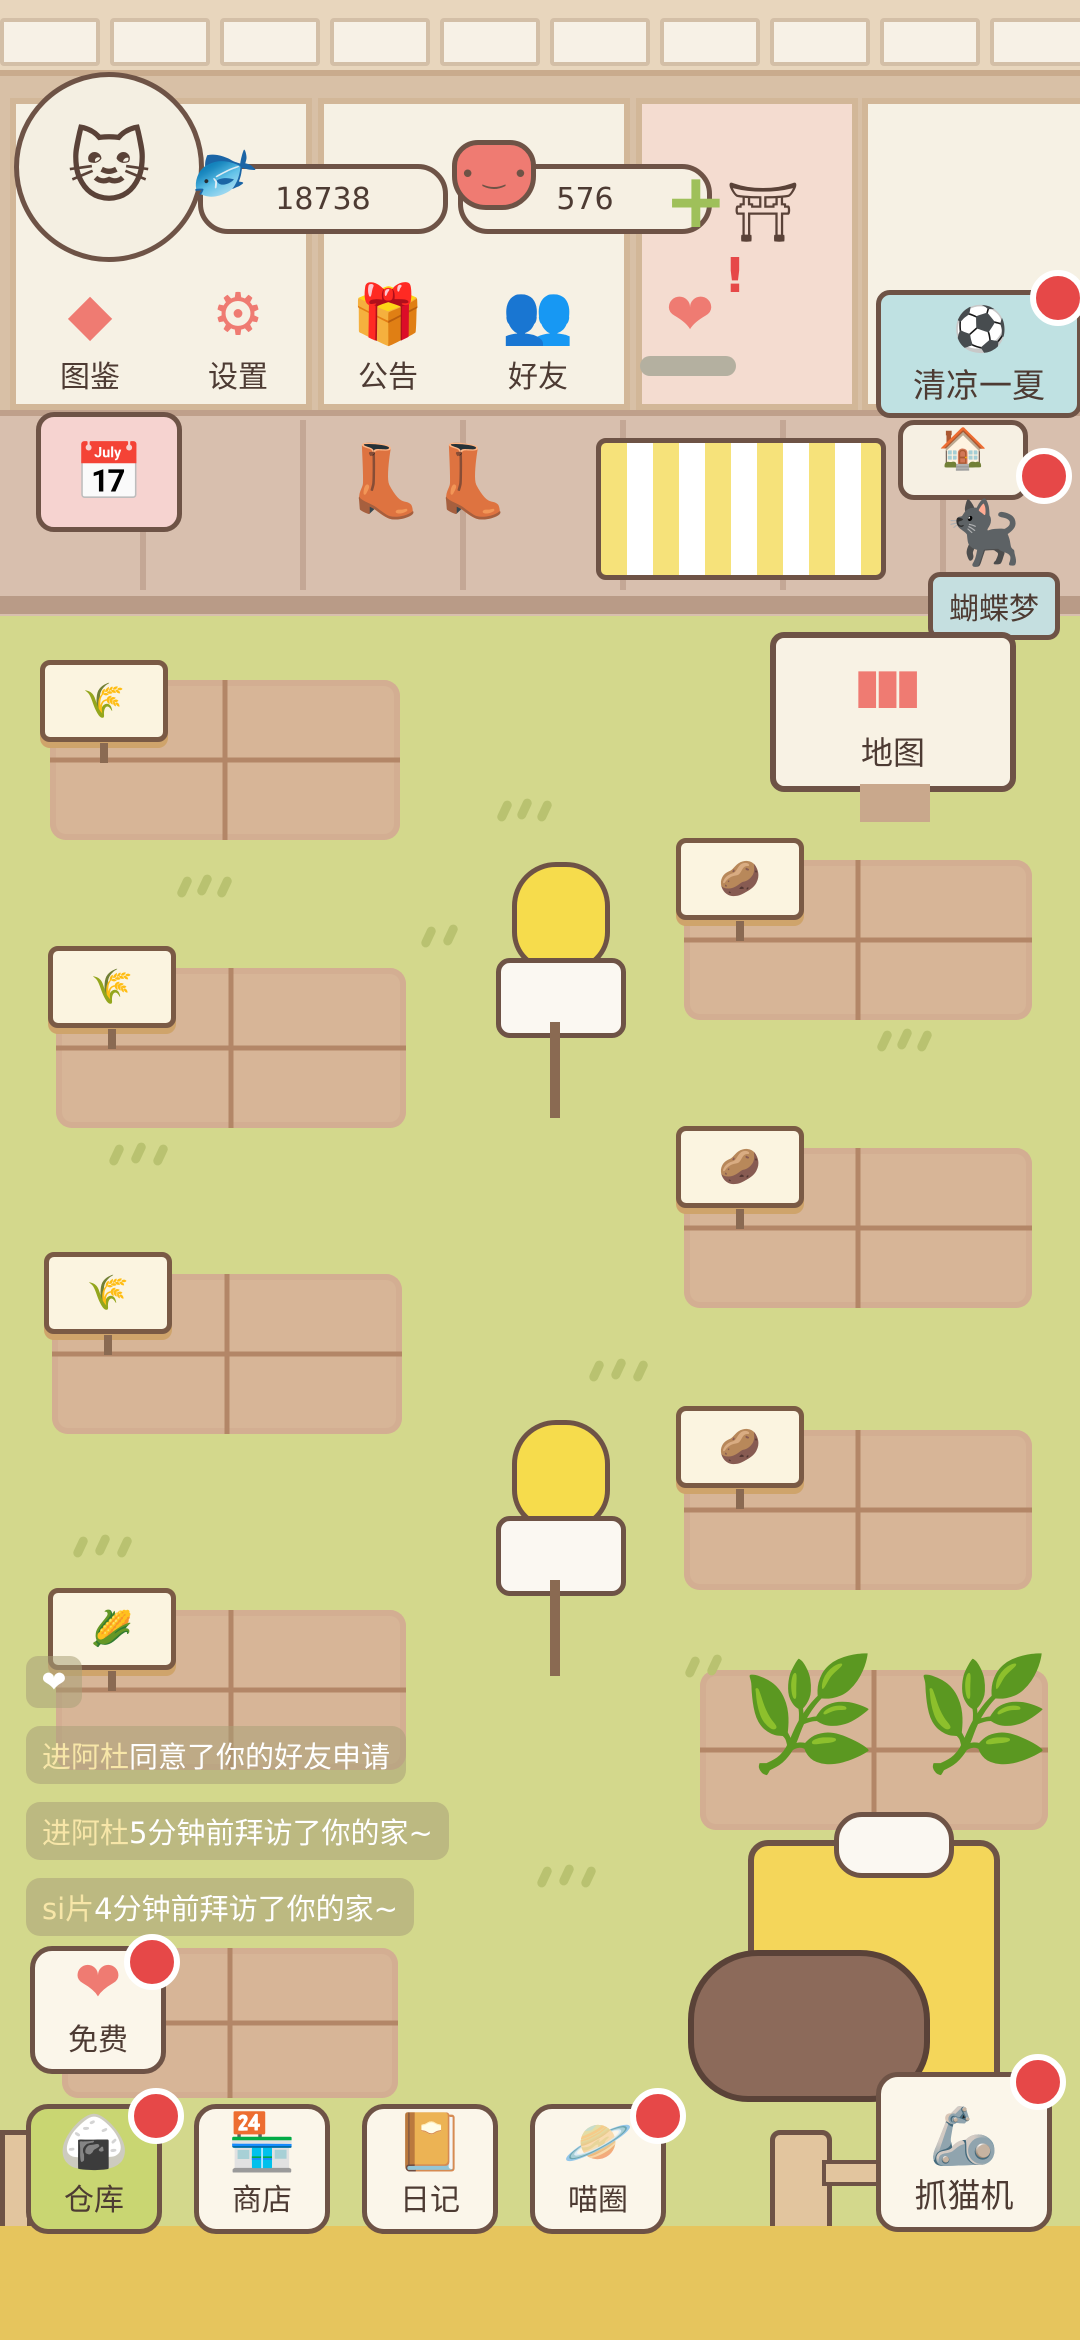 This screenshot has height=2340, width=1080. I want to click on butterfly-dream-event: 🐈‍⬛ 蝴蝶梦, so click(994, 568).